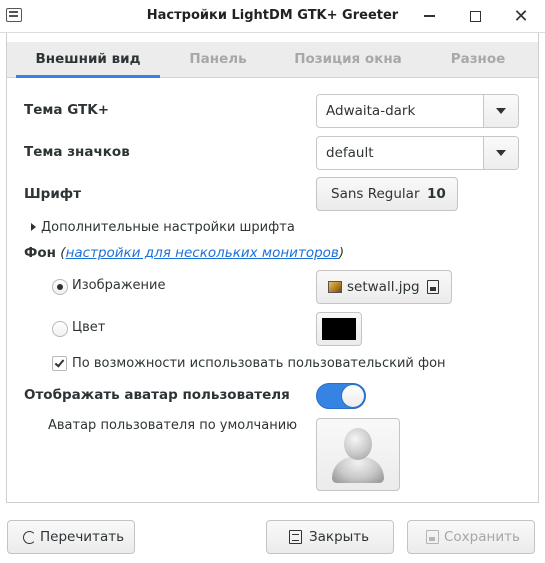  What do you see at coordinates (353, 396) in the screenshot?
I see `switch-knob` at bounding box center [353, 396].